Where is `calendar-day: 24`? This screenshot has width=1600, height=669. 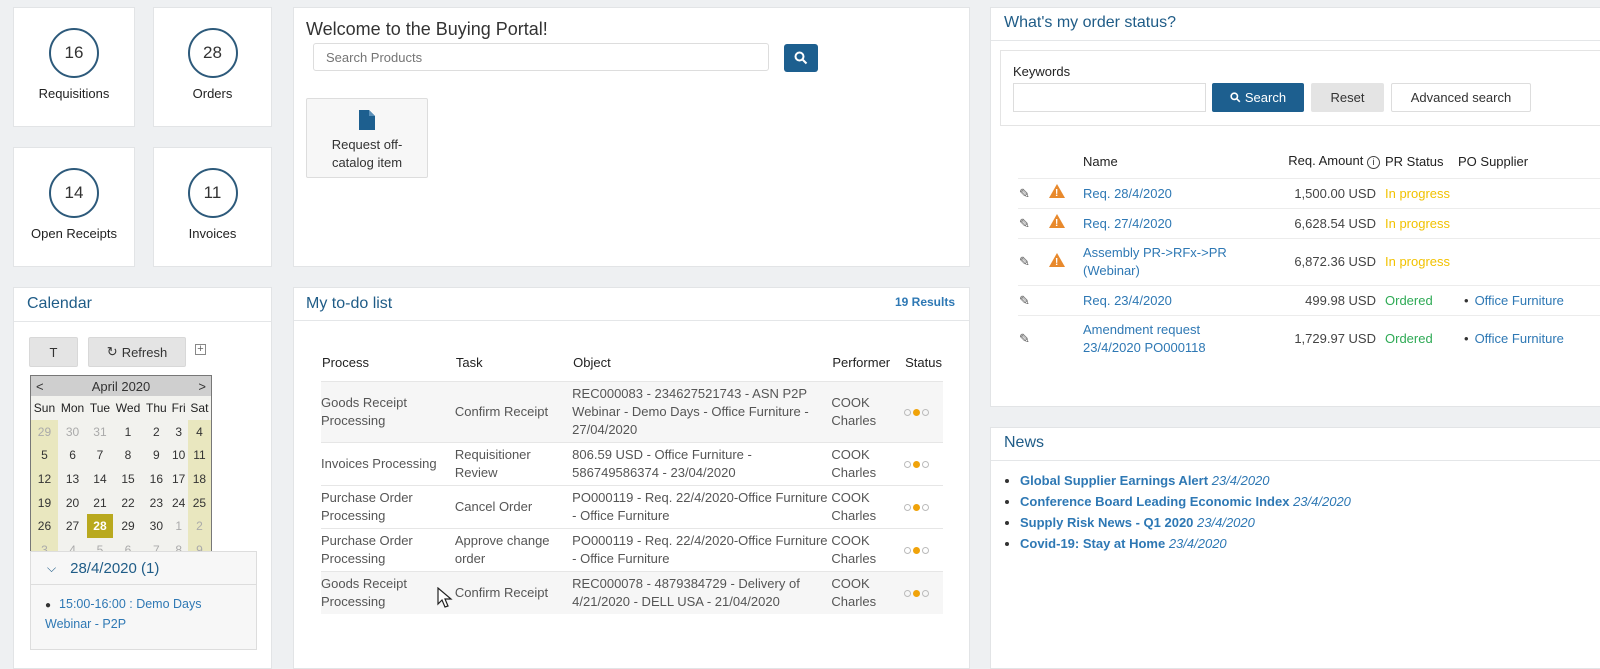
calendar-day: 24 is located at coordinates (178, 503).